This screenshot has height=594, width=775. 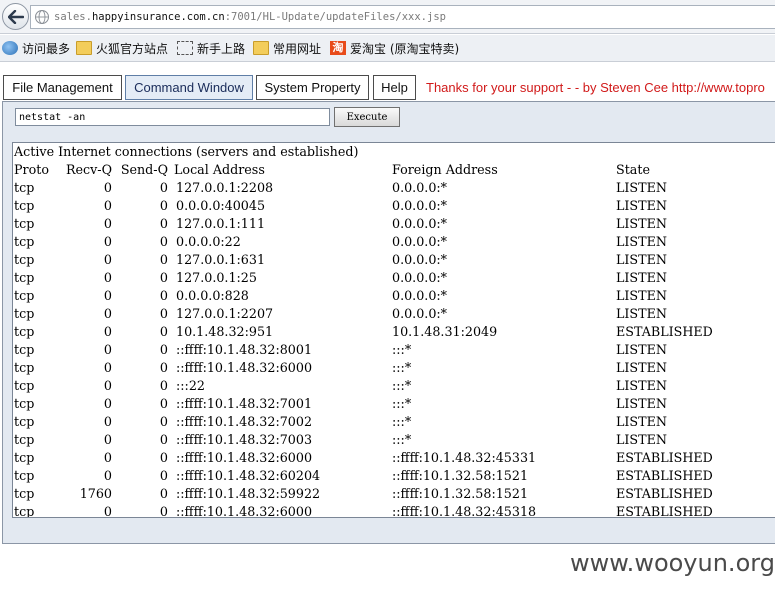 I want to click on col-local-address: Local Address, so click(x=219, y=169).